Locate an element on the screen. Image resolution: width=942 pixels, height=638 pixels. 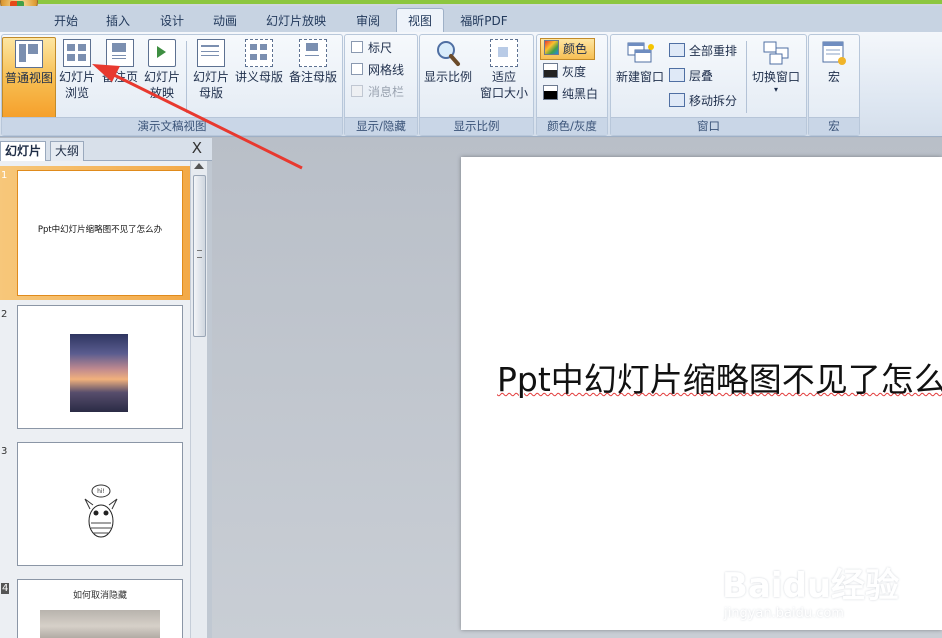
fit-to-window-button: 适应 窗口大小 is located at coordinates (504, 77).